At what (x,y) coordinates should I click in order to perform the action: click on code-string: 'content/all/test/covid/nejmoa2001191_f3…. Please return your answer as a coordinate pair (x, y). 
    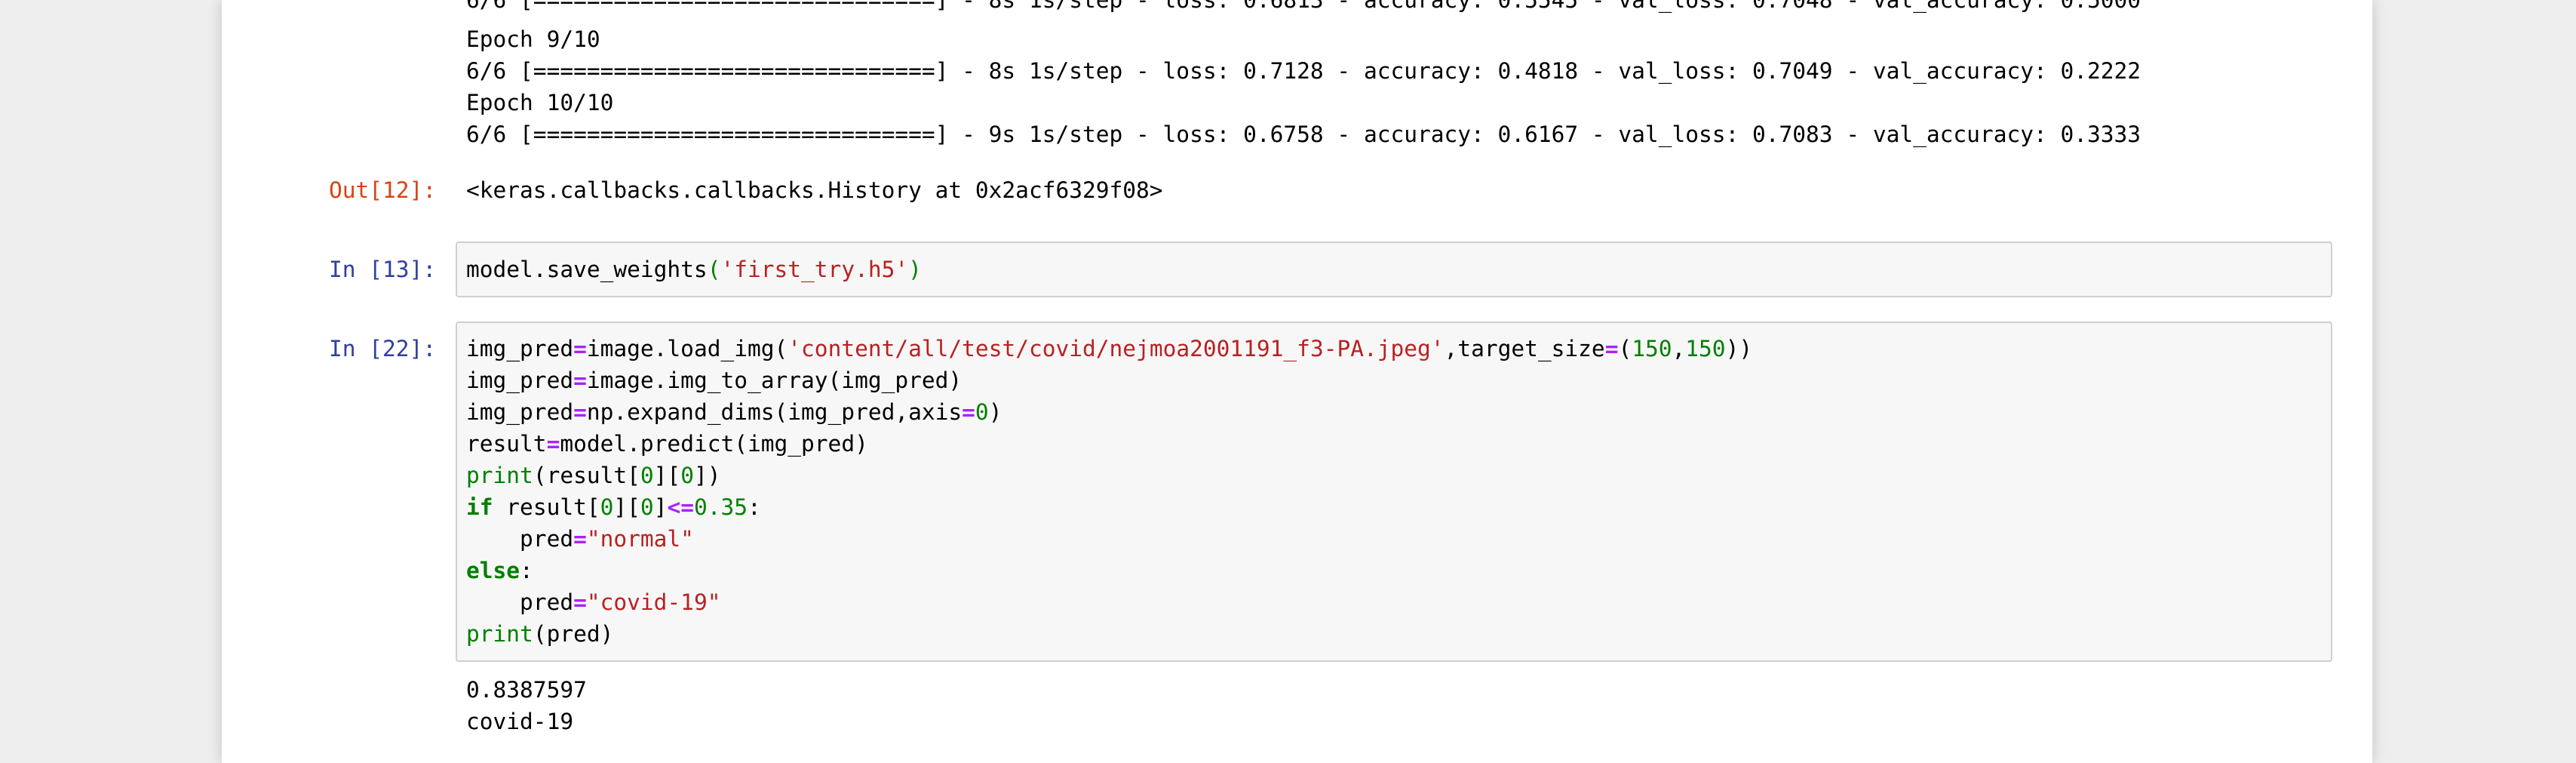
    Looking at the image, I should click on (1116, 349).